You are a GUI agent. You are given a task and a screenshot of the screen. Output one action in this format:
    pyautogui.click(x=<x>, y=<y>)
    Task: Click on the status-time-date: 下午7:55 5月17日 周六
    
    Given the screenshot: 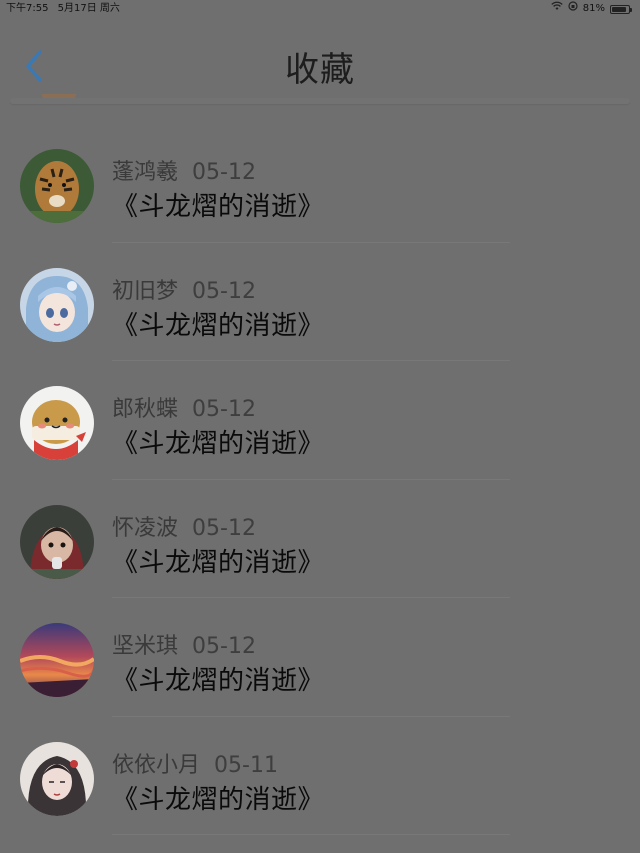 What is the action you would take?
    pyautogui.click(x=63, y=9)
    